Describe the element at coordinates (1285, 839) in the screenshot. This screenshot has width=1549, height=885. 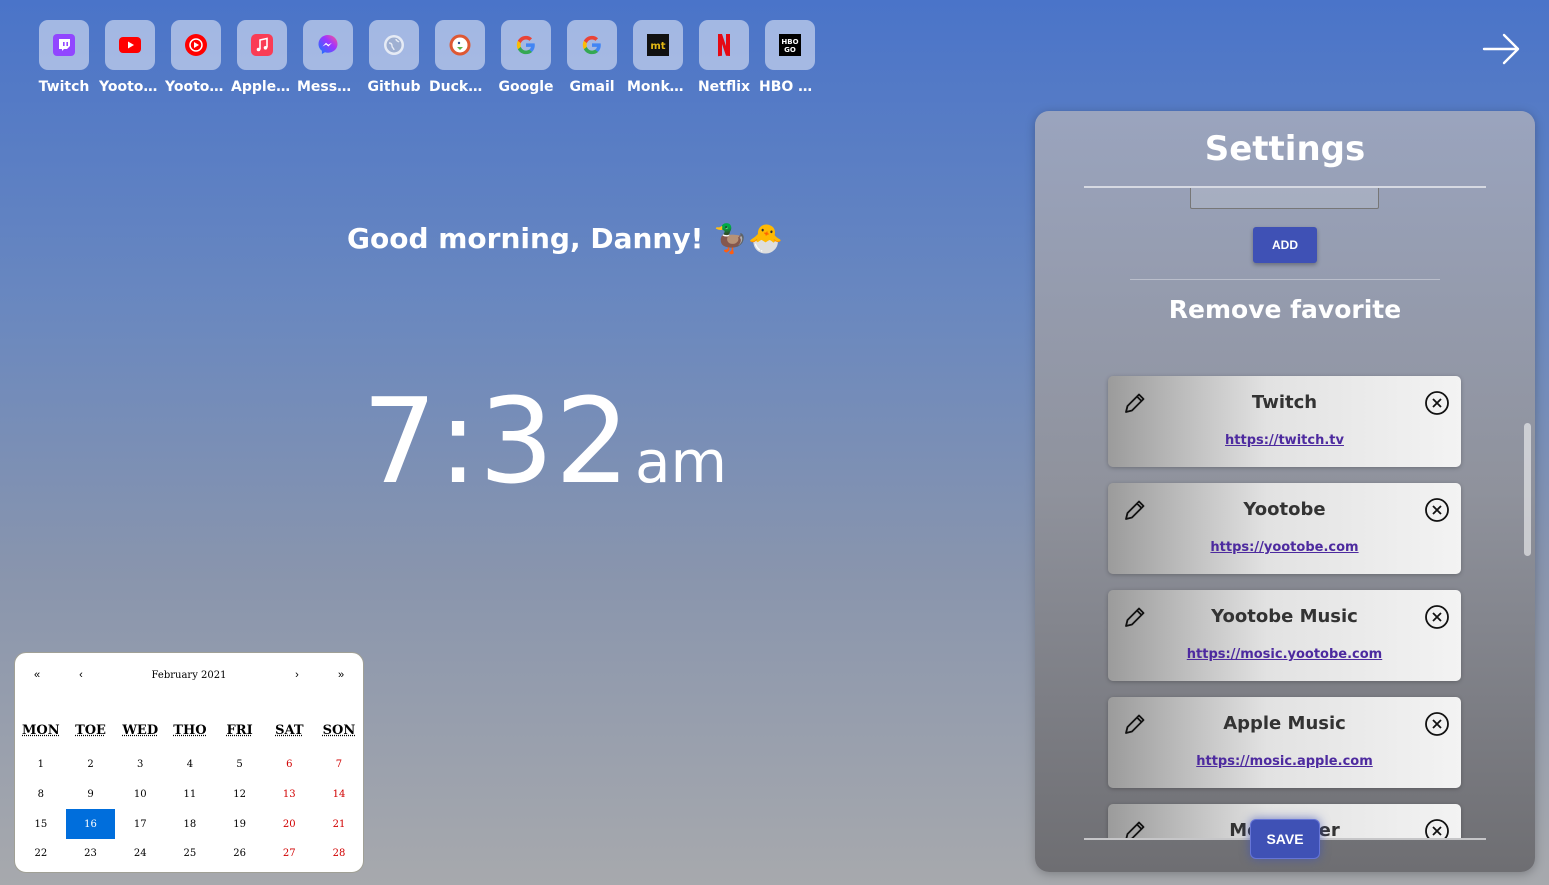
I see `save-button: SAVE` at that location.